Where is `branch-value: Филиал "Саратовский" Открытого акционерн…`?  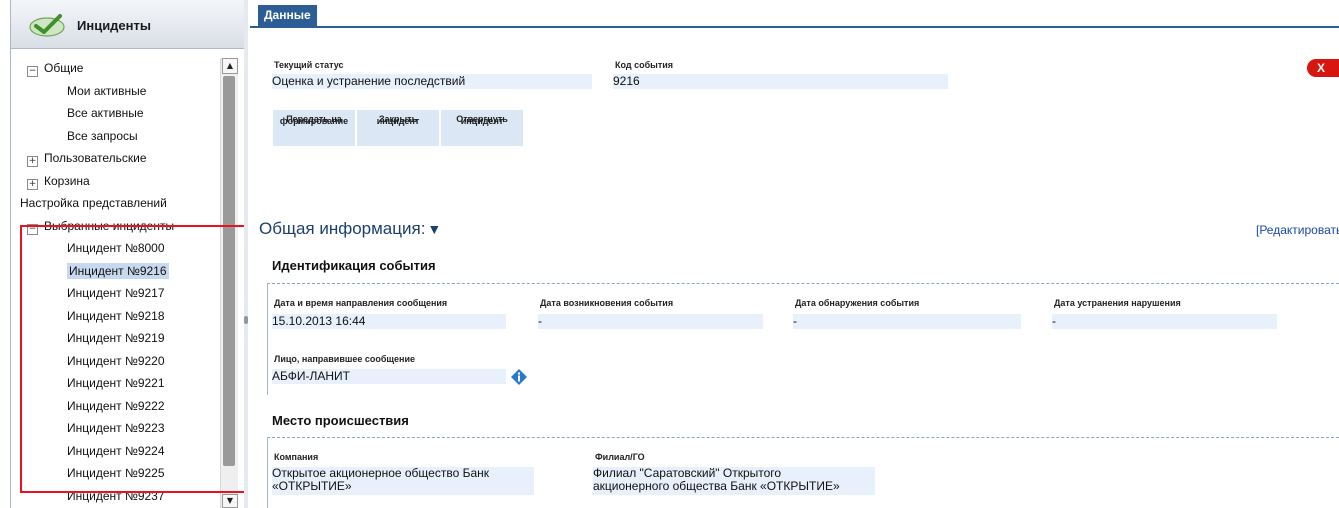
branch-value: Филиал "Саратовский" Открытого акционерн… is located at coordinates (734, 481).